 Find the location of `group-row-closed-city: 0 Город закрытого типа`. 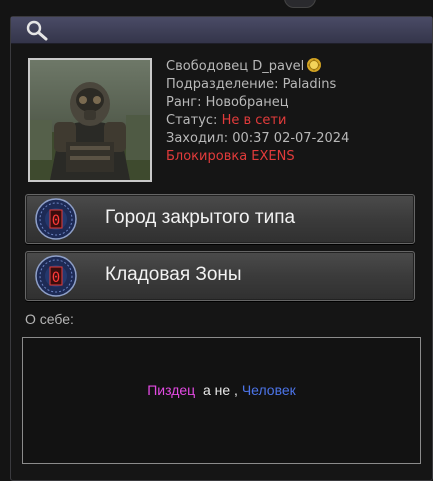

group-row-closed-city: 0 Город закрытого типа is located at coordinates (220, 219).